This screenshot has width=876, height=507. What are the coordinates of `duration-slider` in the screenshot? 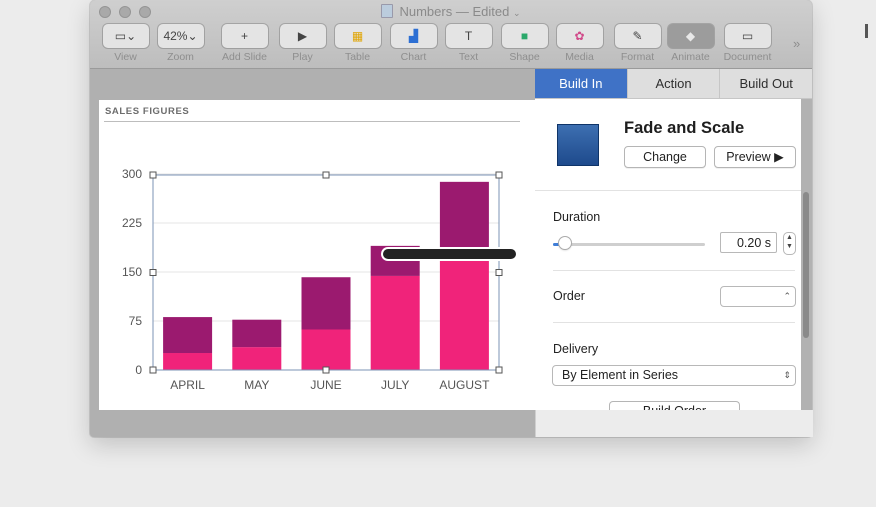 It's located at (629, 243).